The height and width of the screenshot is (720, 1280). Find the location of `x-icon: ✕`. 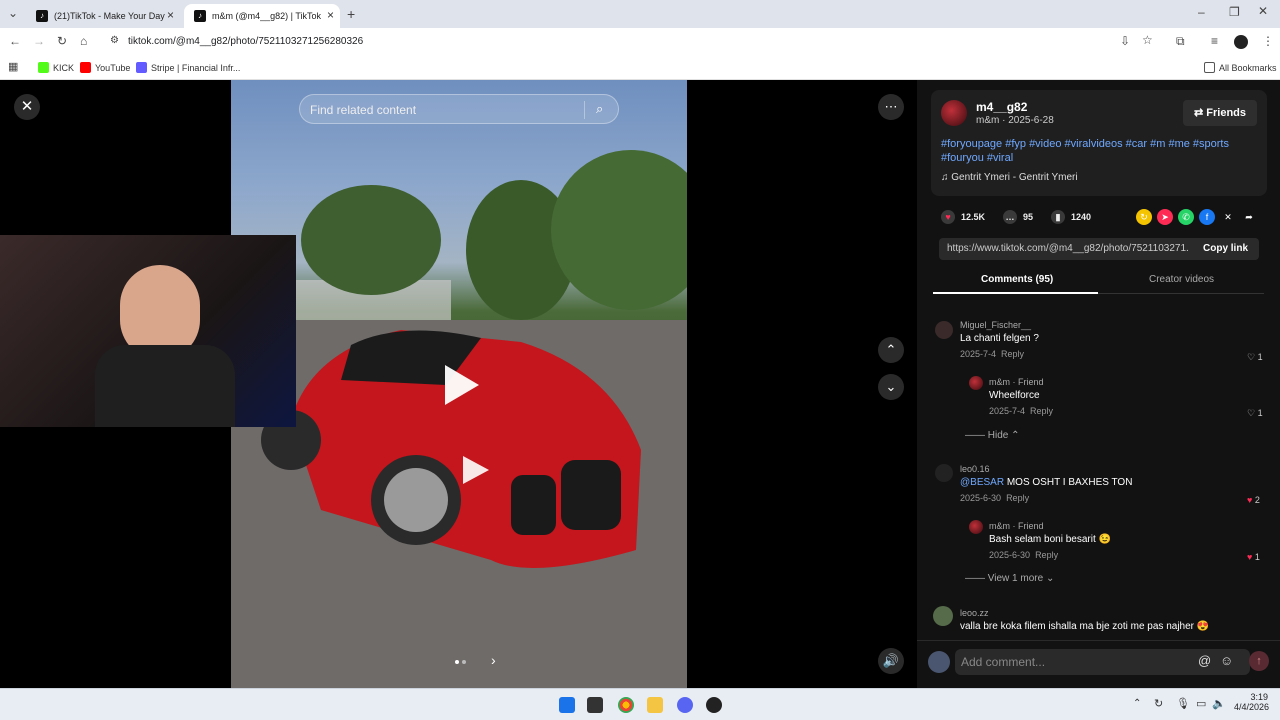

x-icon: ✕ is located at coordinates (1228, 217).